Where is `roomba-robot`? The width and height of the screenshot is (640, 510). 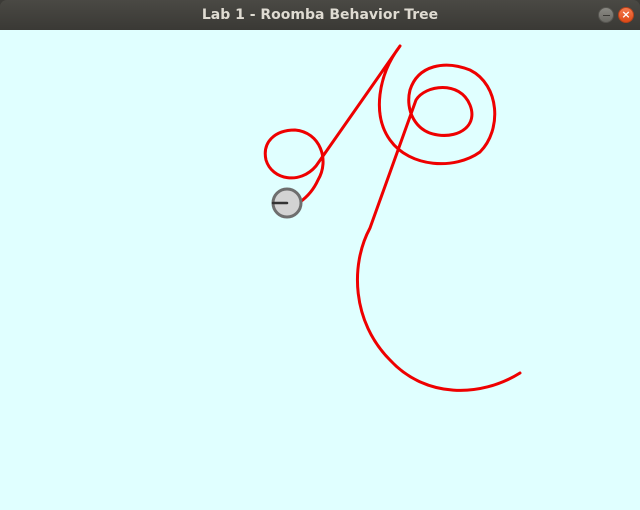 roomba-robot is located at coordinates (287, 203).